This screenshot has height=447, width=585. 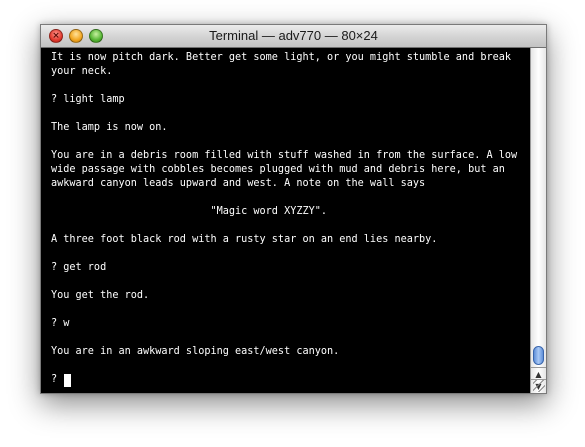 What do you see at coordinates (67, 380) in the screenshot?
I see `text-cursor` at bounding box center [67, 380].